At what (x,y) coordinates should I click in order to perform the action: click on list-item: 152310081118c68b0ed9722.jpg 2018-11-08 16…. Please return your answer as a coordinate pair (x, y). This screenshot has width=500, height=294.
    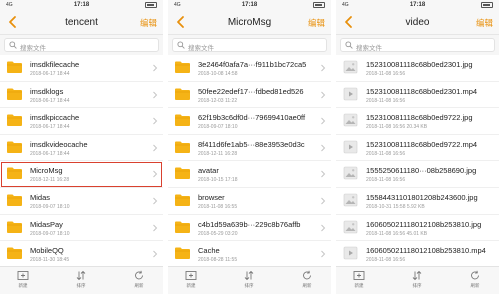
    Looking at the image, I should click on (417, 121).